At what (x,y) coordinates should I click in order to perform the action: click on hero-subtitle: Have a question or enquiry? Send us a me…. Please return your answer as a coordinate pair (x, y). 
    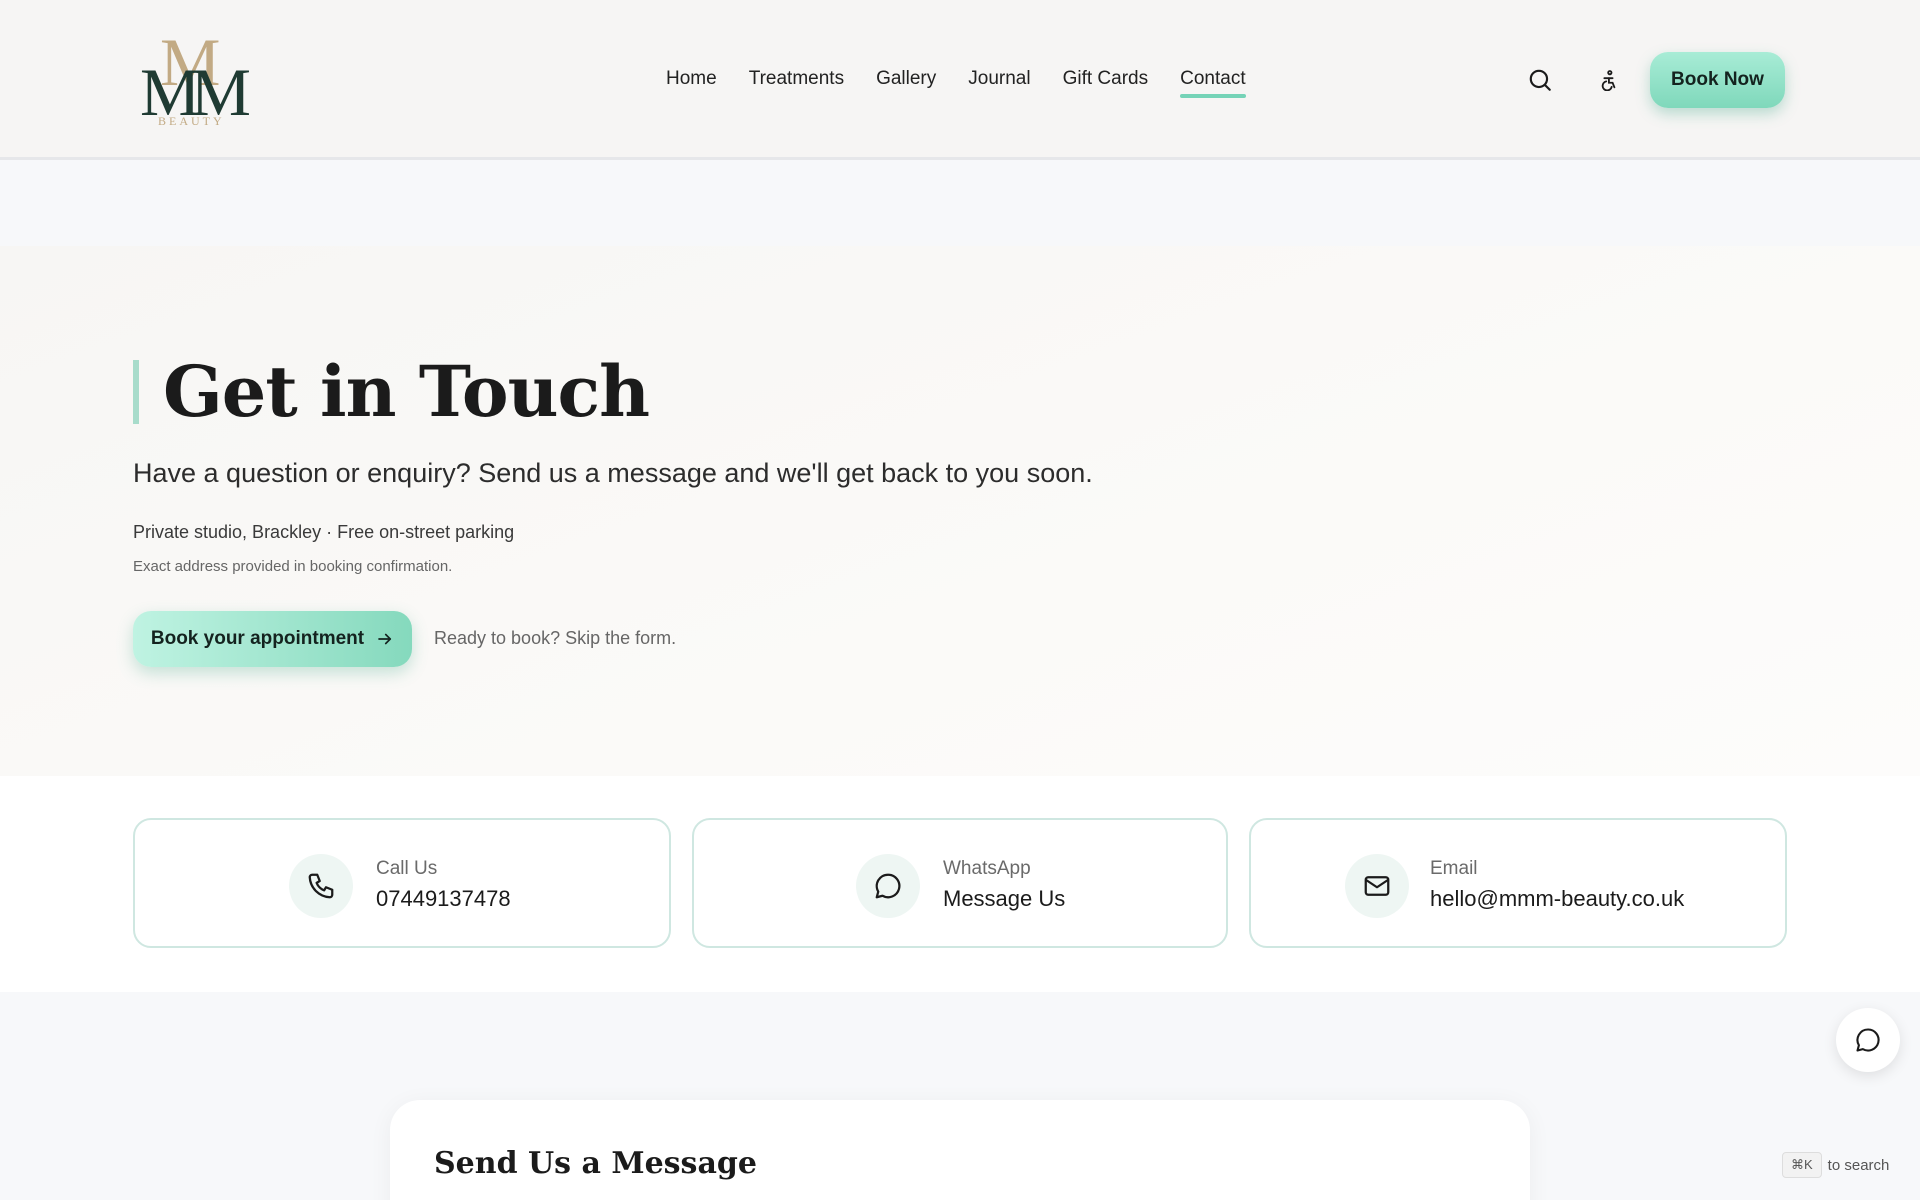
    Looking at the image, I should click on (613, 473).